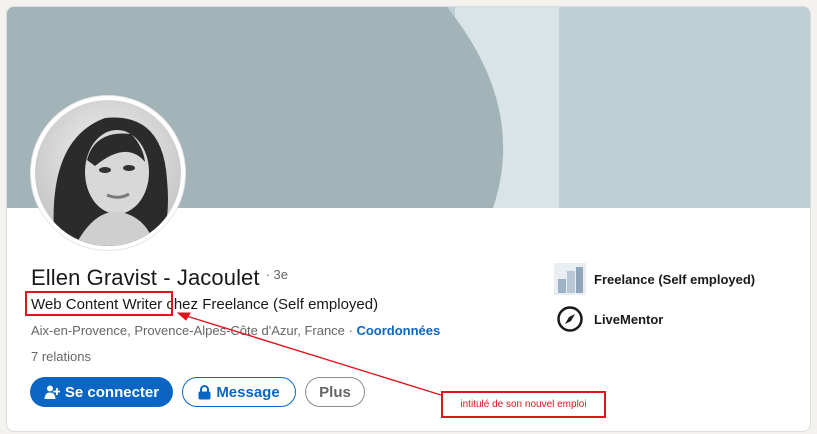 This screenshot has width=817, height=434. Describe the element at coordinates (61, 356) in the screenshot. I see `relations-count: 7 relations` at that location.